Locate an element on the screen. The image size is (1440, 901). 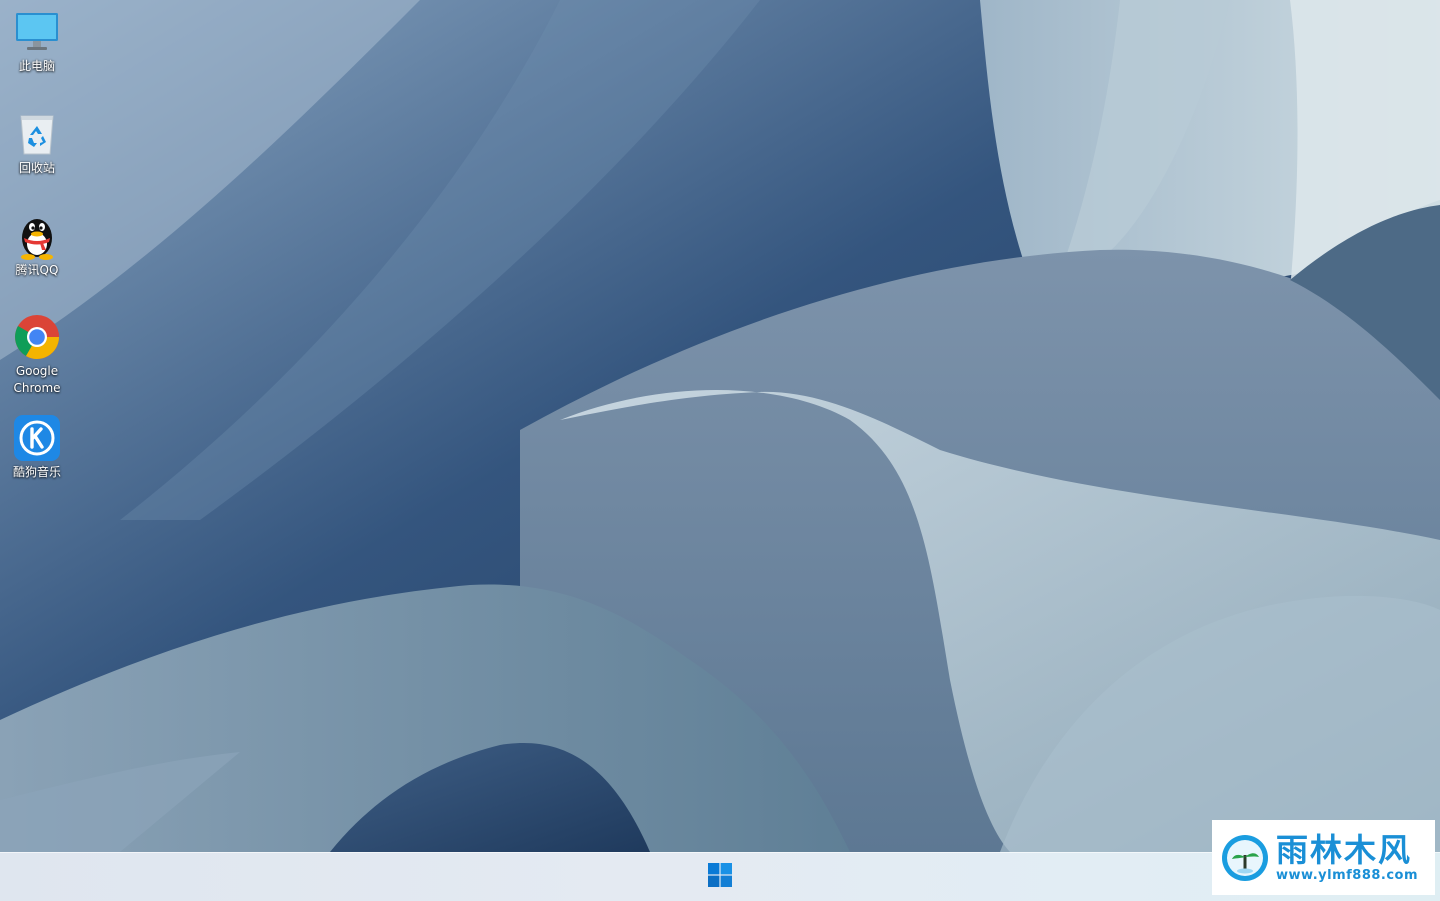
recycle-bin-icon is located at coordinates (37, 134).